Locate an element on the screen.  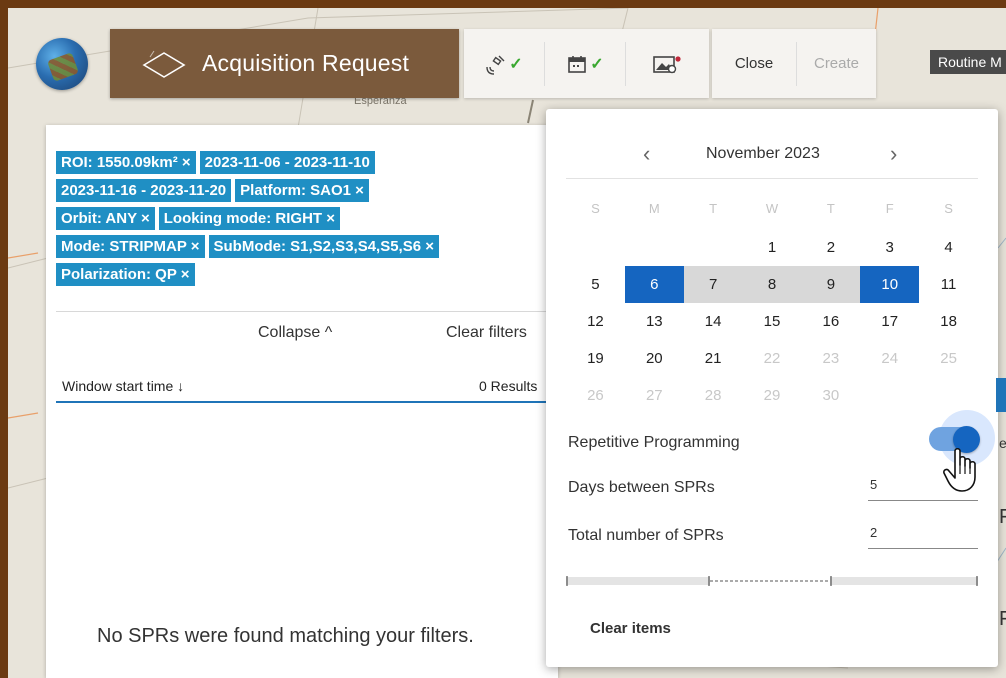
calendar-day: 28 is located at coordinates (713, 395).